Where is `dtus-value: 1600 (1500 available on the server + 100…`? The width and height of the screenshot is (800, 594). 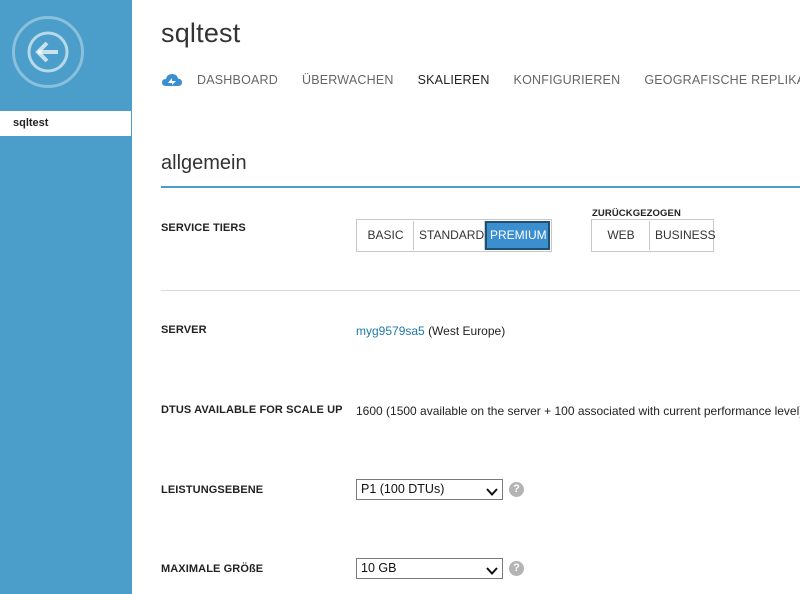 dtus-value: 1600 (1500 available on the server + 100… is located at coordinates (578, 411).